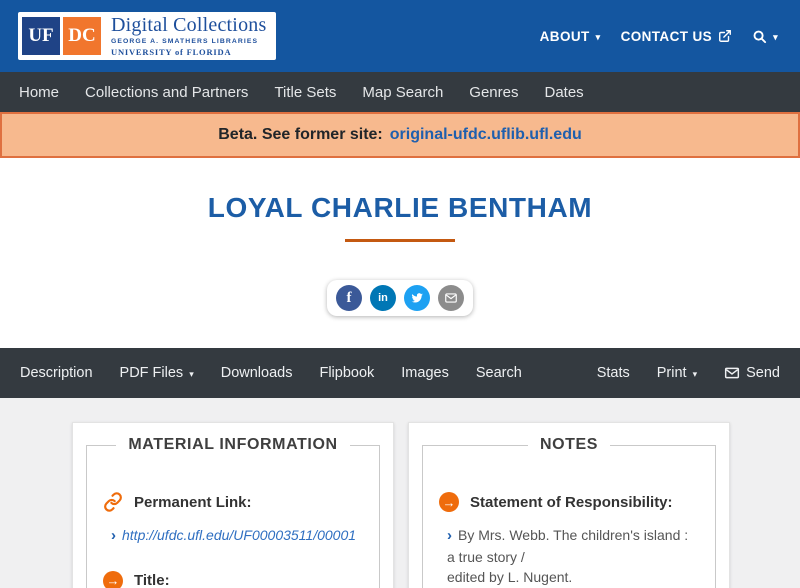  I want to click on tab-pdf-files: PDF Files ▾, so click(157, 373).